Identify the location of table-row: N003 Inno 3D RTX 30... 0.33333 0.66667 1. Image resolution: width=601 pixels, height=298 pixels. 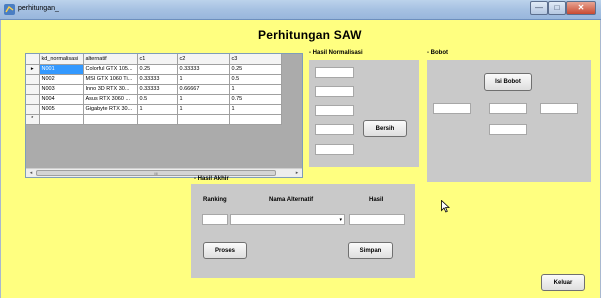
(154, 89).